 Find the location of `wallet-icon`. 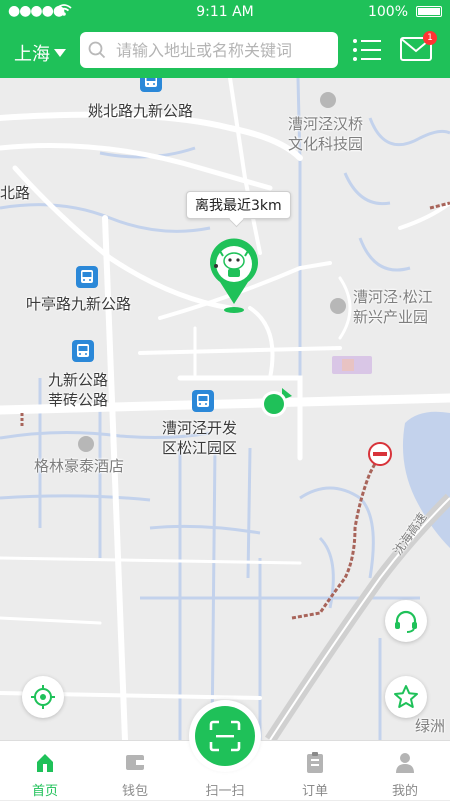

wallet-icon is located at coordinates (135, 762).